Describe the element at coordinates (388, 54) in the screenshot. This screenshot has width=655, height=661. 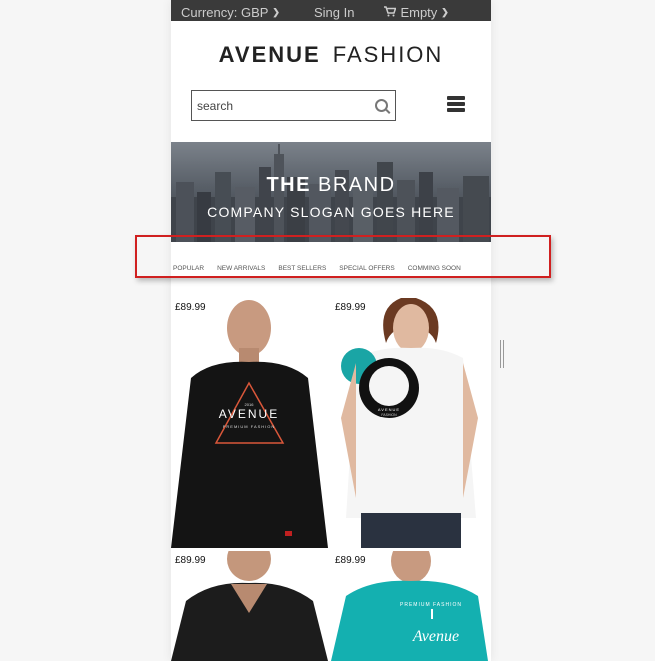
I see `logo-light: FASHION` at that location.